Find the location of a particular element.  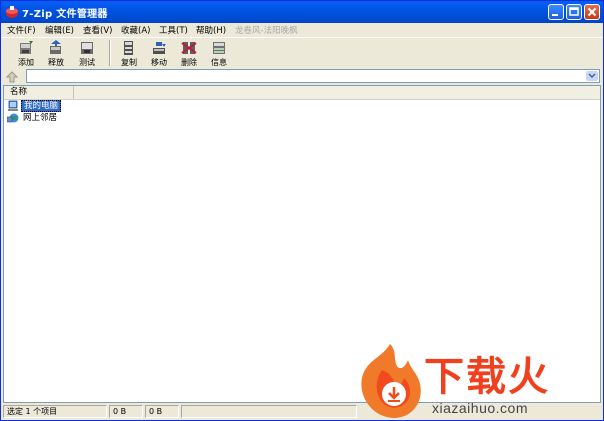

menu-edit: 编辑(E) is located at coordinates (59, 30).